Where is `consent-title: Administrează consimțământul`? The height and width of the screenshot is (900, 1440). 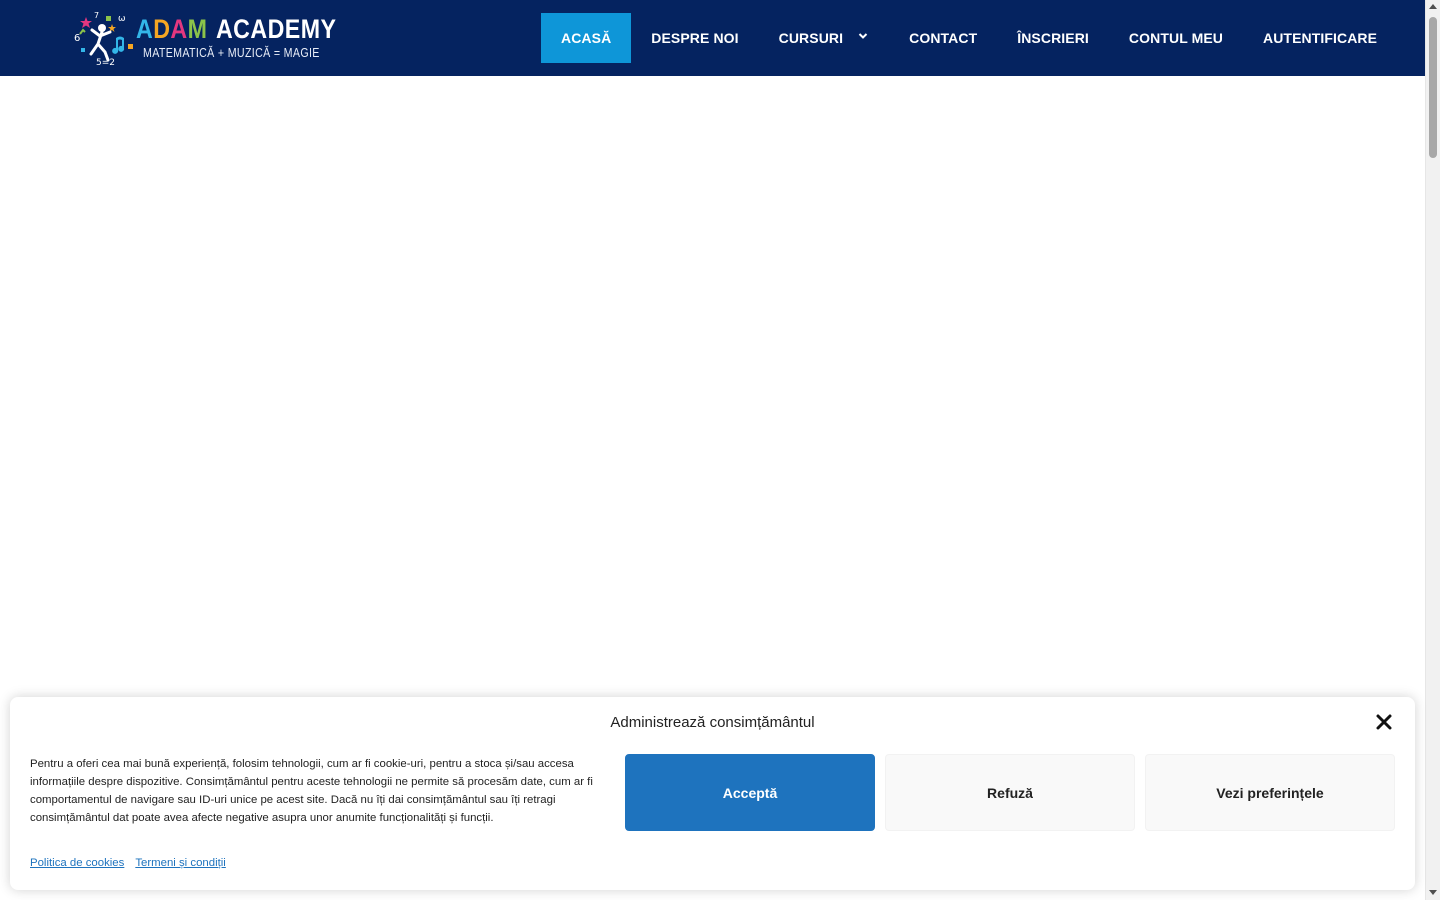 consent-title: Administrează consimțământul is located at coordinates (712, 722).